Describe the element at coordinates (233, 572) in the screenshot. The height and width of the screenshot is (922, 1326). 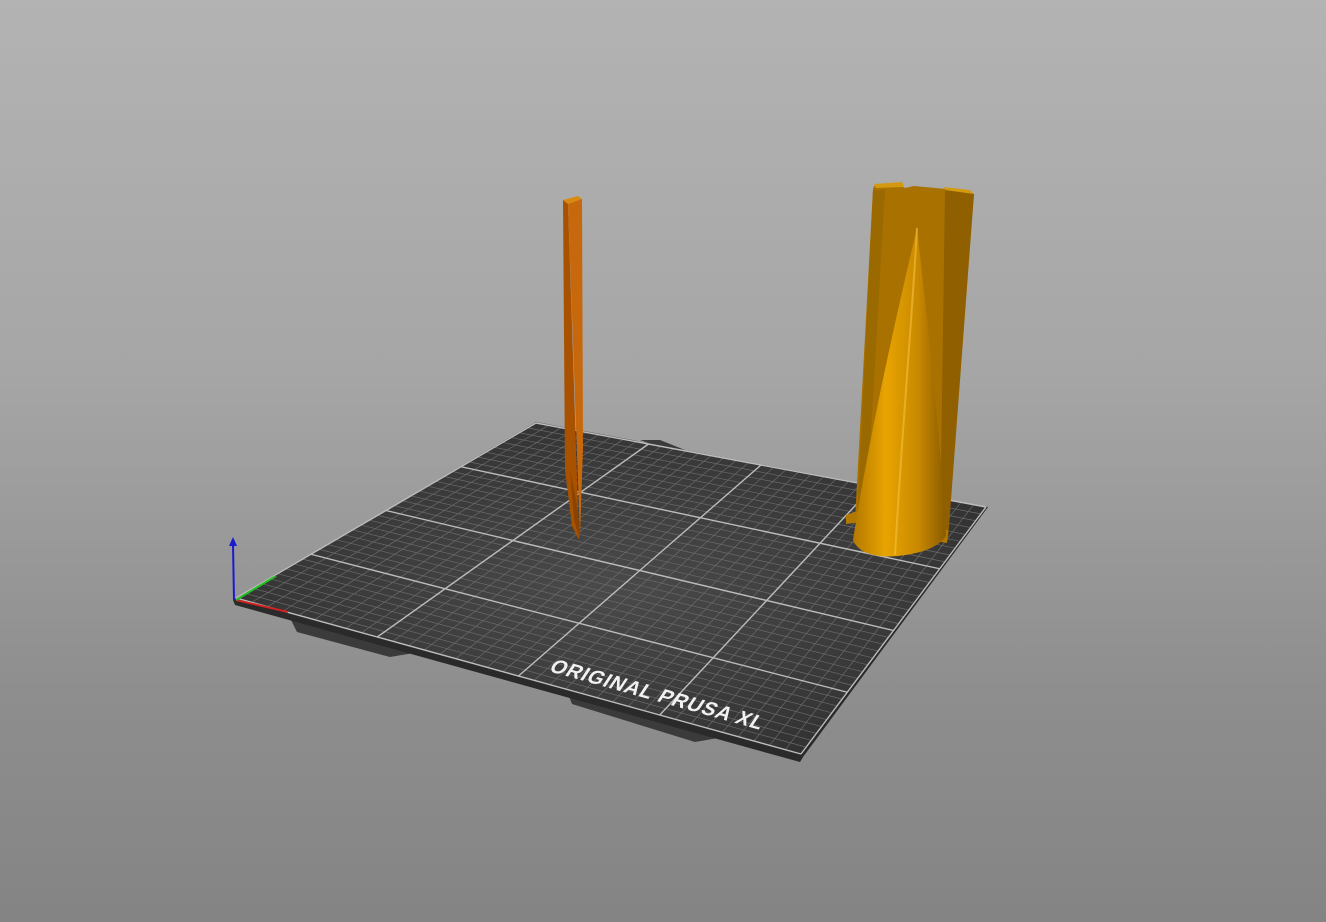
I see `z-axis-line` at that location.